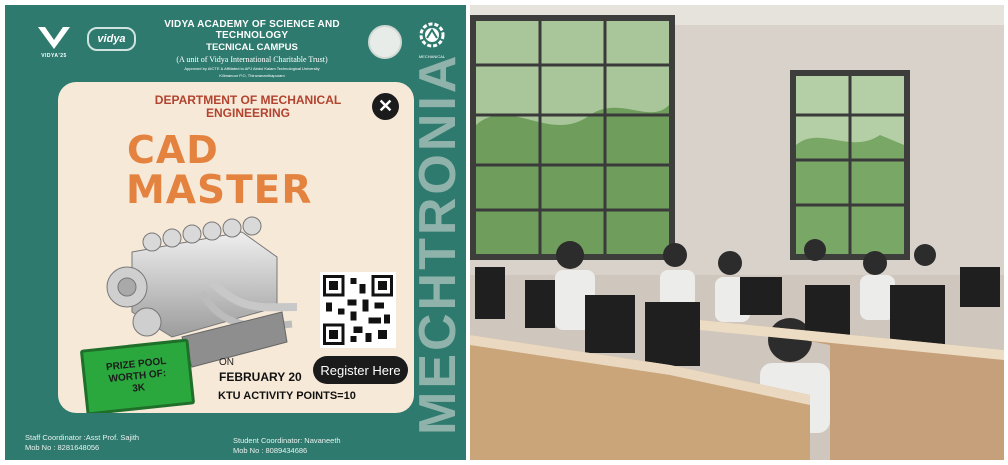 The image size is (1008, 465). I want to click on ktu-activity-points: KTU ACTIVITY POINTS=10, so click(287, 396).